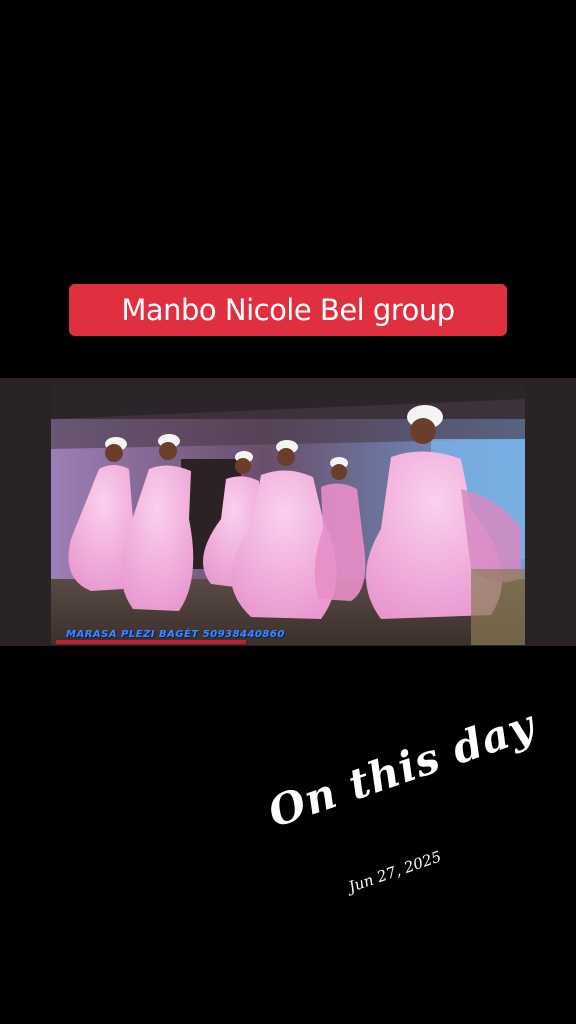  What do you see at coordinates (288, 310) in the screenshot?
I see `caption-banner: Manbo Nicole Bel group` at bounding box center [288, 310].